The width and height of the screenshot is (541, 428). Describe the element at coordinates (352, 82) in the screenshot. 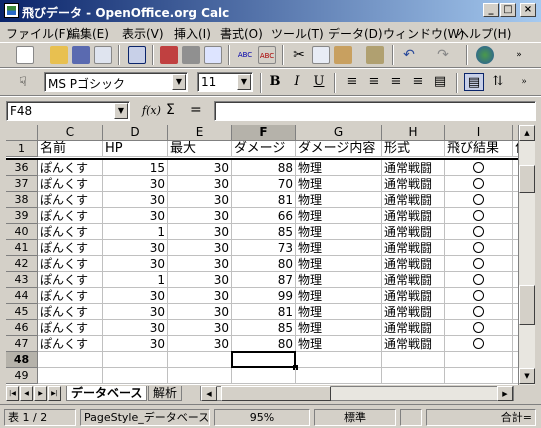

I see `align-left-icon: ≡` at that location.